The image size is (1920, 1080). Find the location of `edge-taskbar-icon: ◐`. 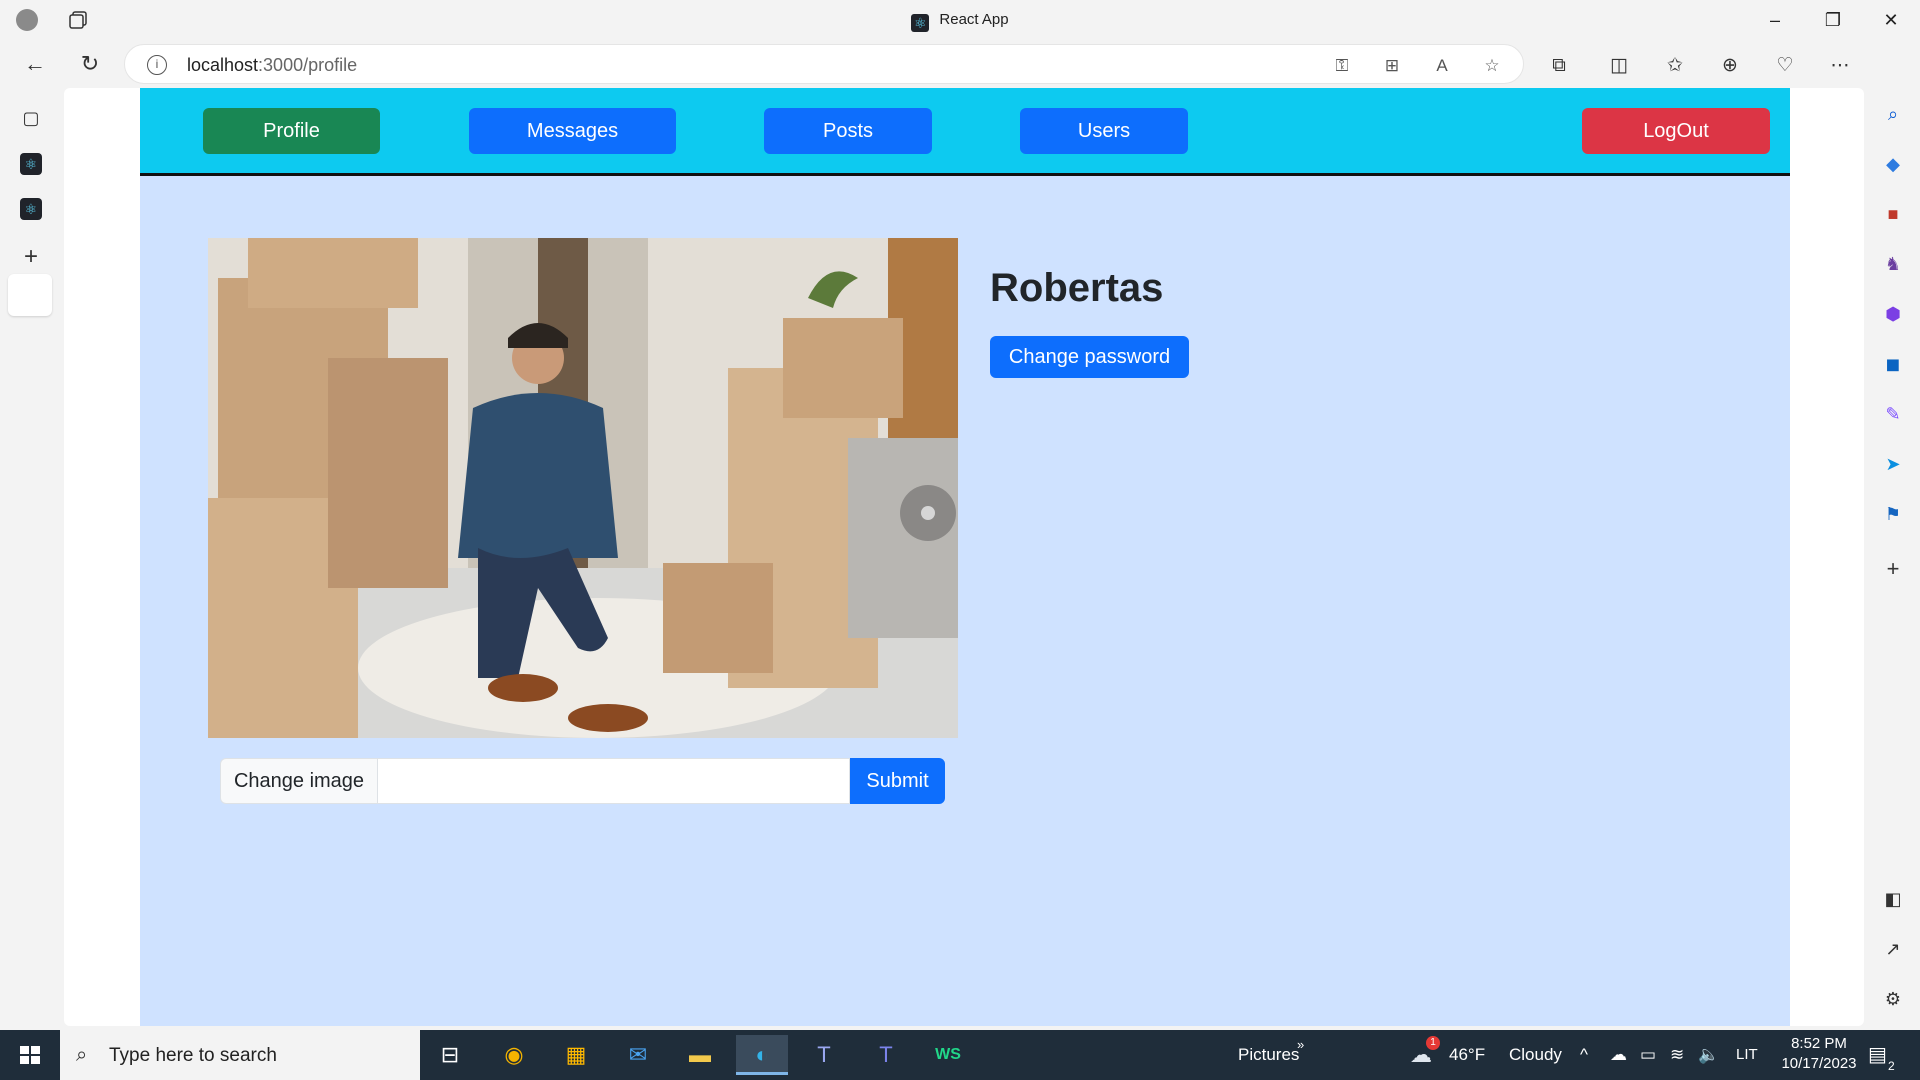

edge-taskbar-icon: ◐ is located at coordinates (762, 1055).